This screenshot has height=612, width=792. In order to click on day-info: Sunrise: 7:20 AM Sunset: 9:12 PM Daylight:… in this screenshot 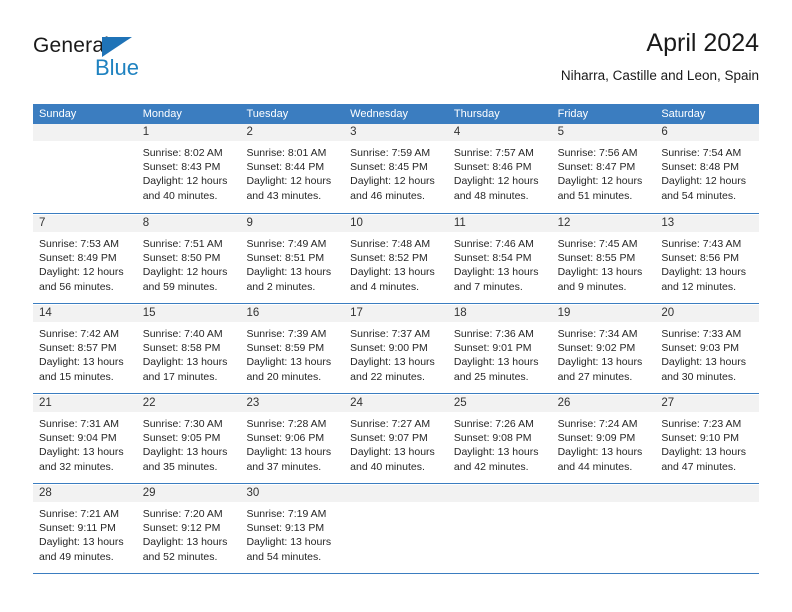, I will do `click(189, 533)`.